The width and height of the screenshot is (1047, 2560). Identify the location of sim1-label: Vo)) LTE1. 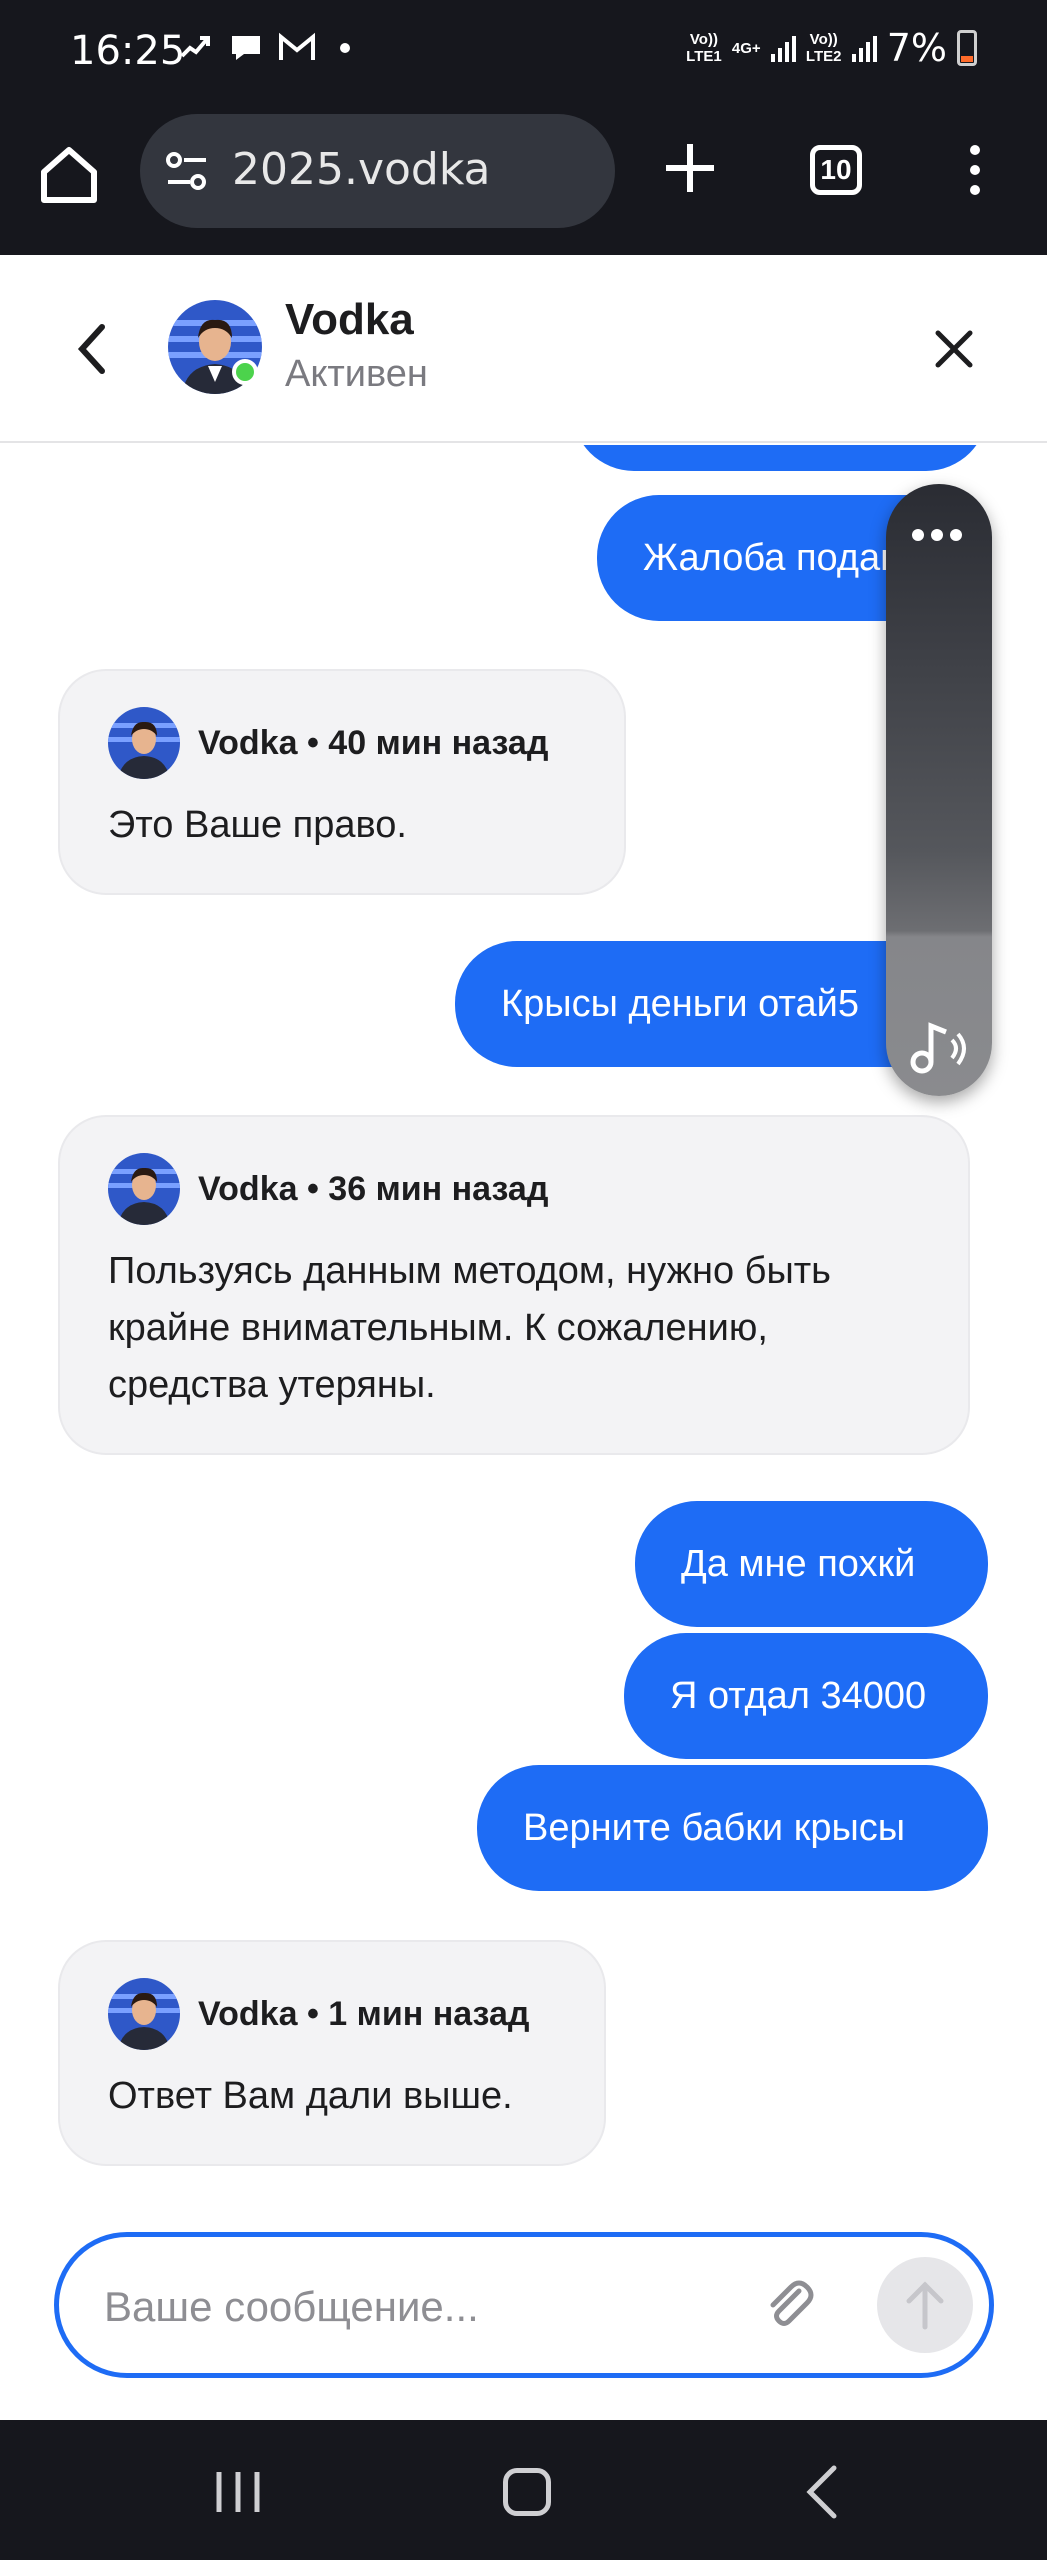
(704, 48).